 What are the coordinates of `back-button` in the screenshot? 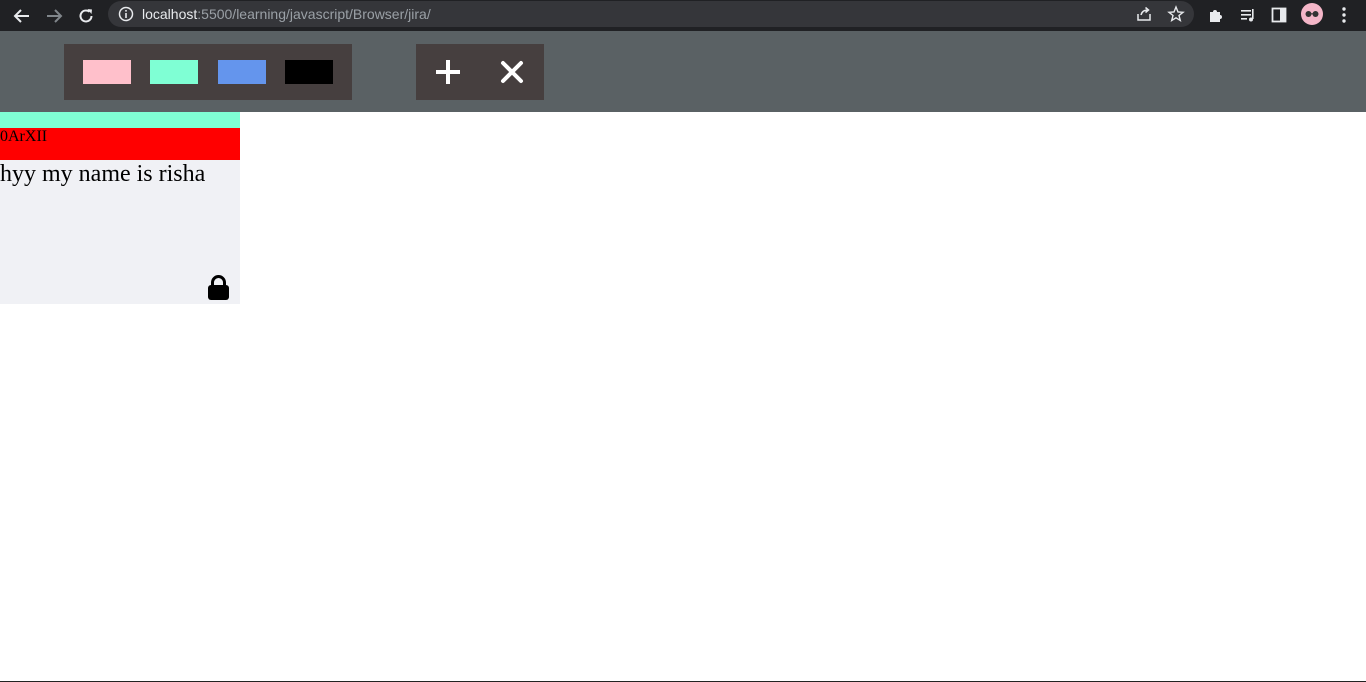 It's located at (22, 16).